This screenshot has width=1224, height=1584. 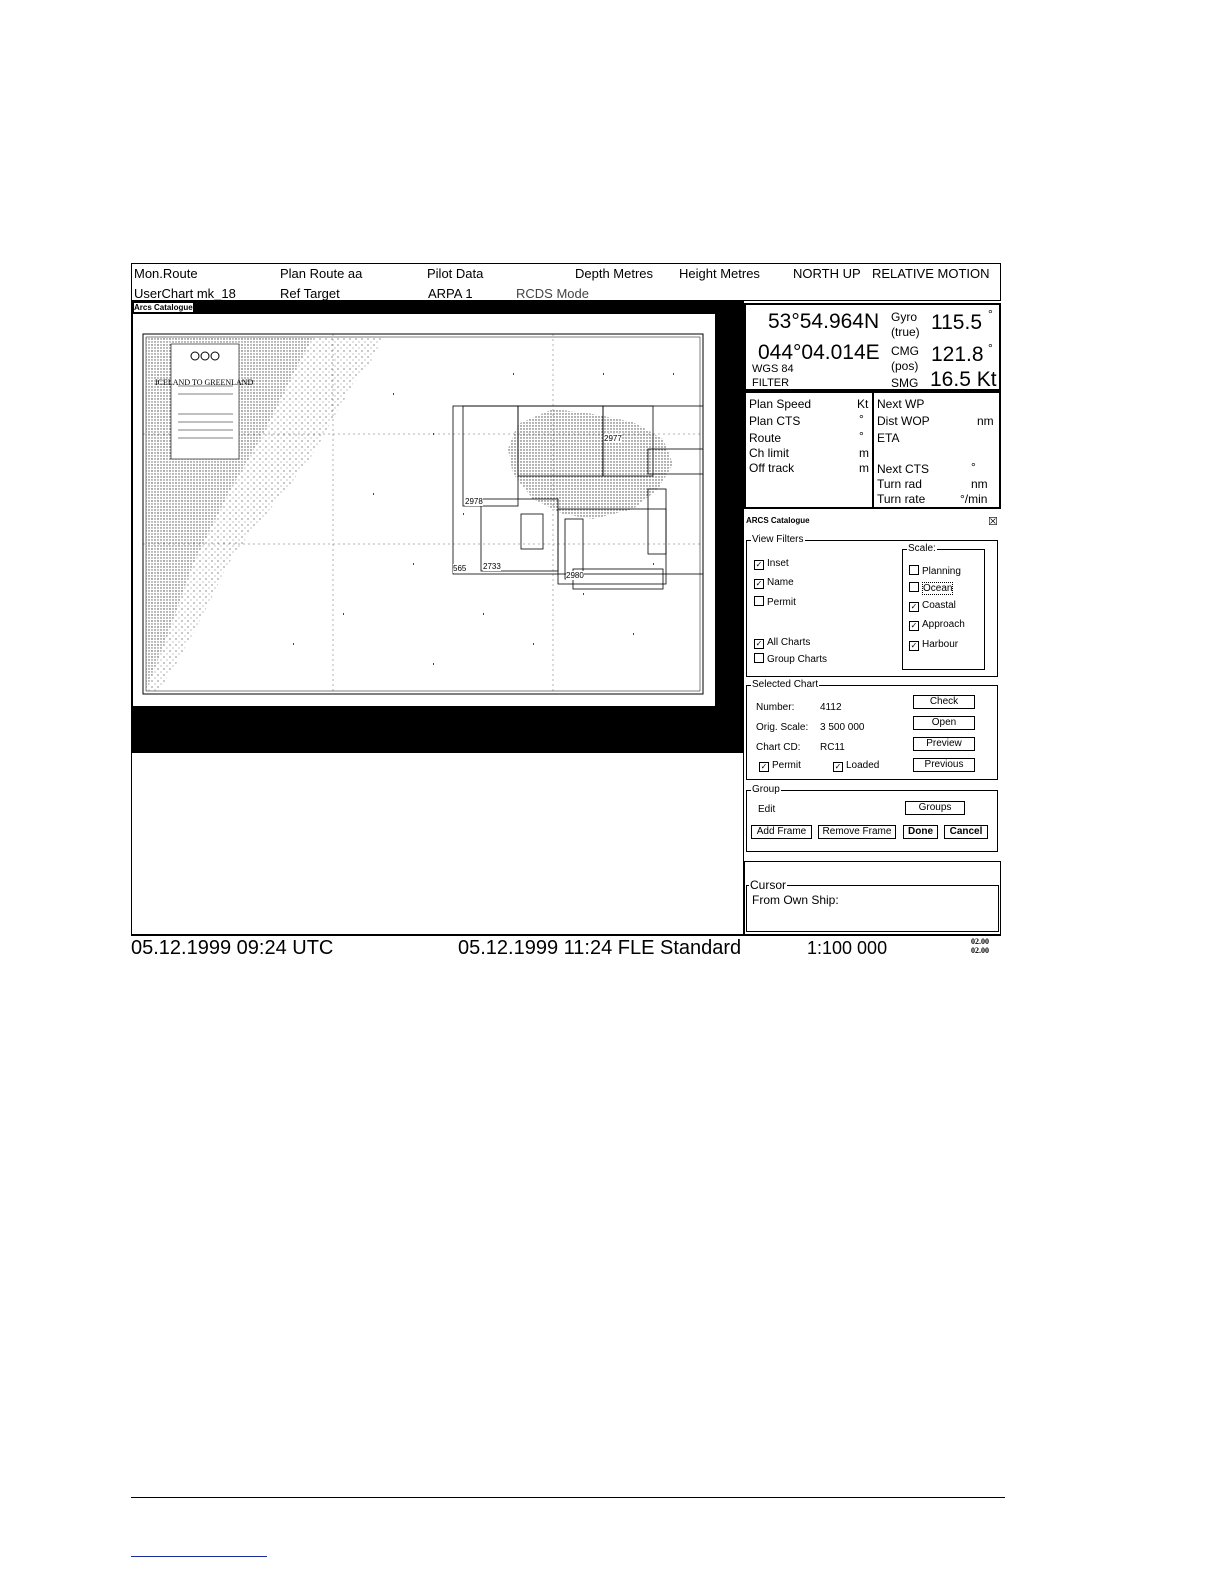 I want to click on gyro-label: Gyro, so click(x=904, y=317).